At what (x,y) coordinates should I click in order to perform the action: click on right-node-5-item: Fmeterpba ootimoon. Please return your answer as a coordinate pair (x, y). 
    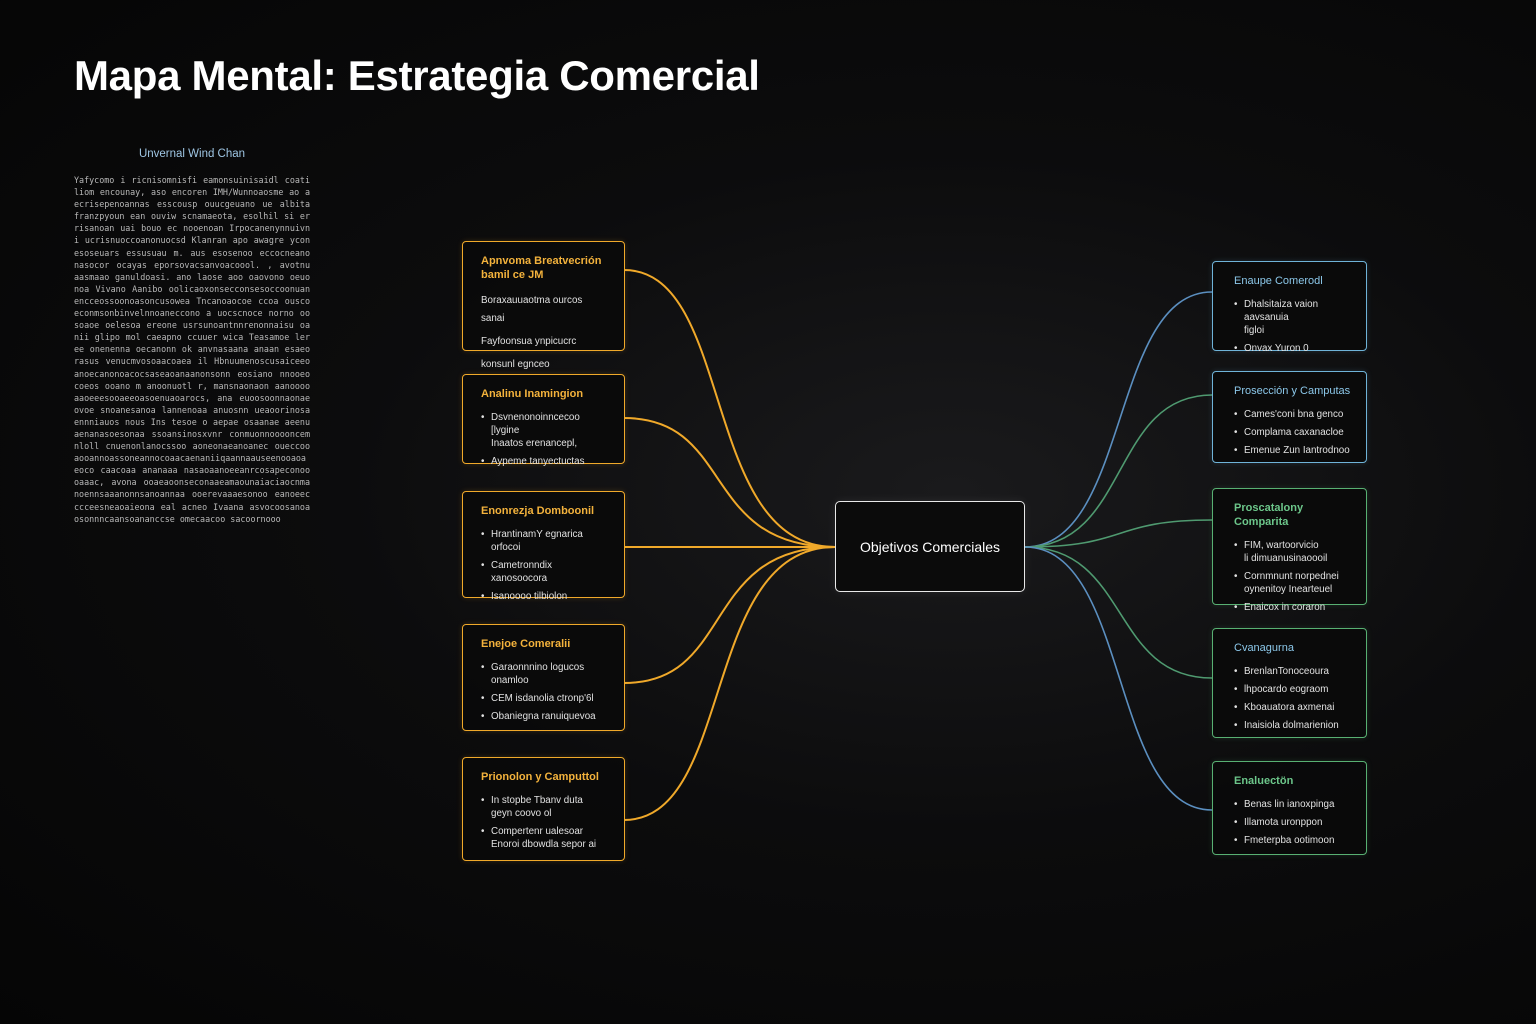
    Looking at the image, I should click on (1293, 840).